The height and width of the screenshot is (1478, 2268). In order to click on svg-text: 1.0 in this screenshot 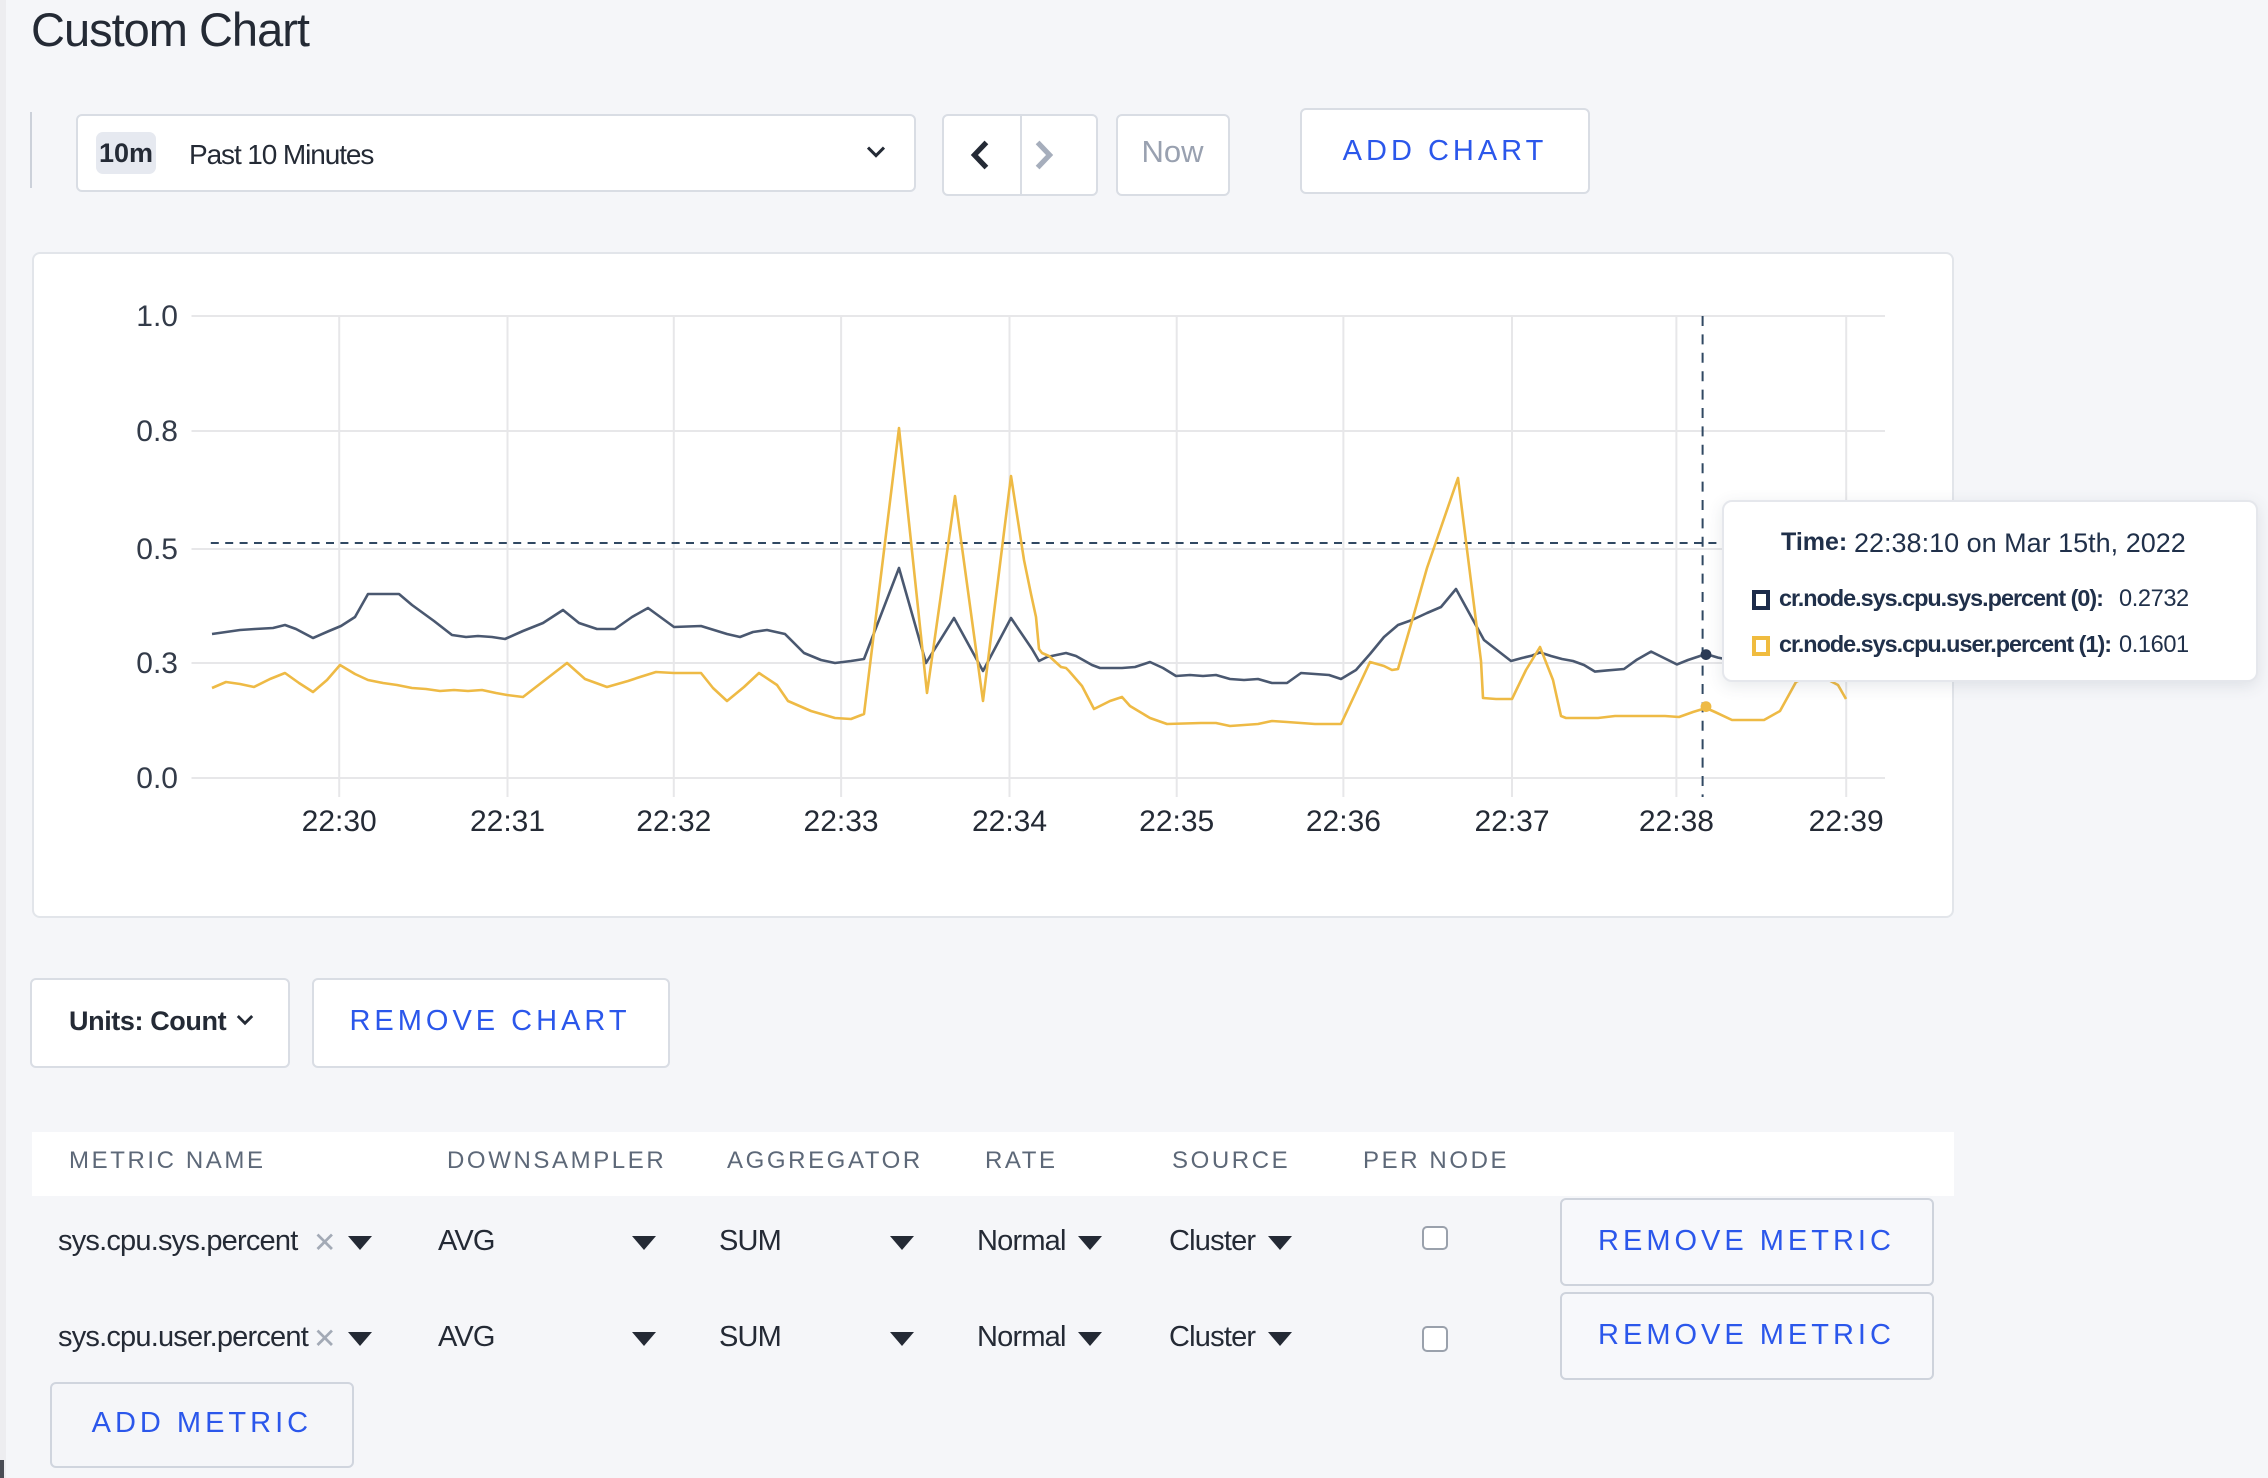, I will do `click(157, 316)`.